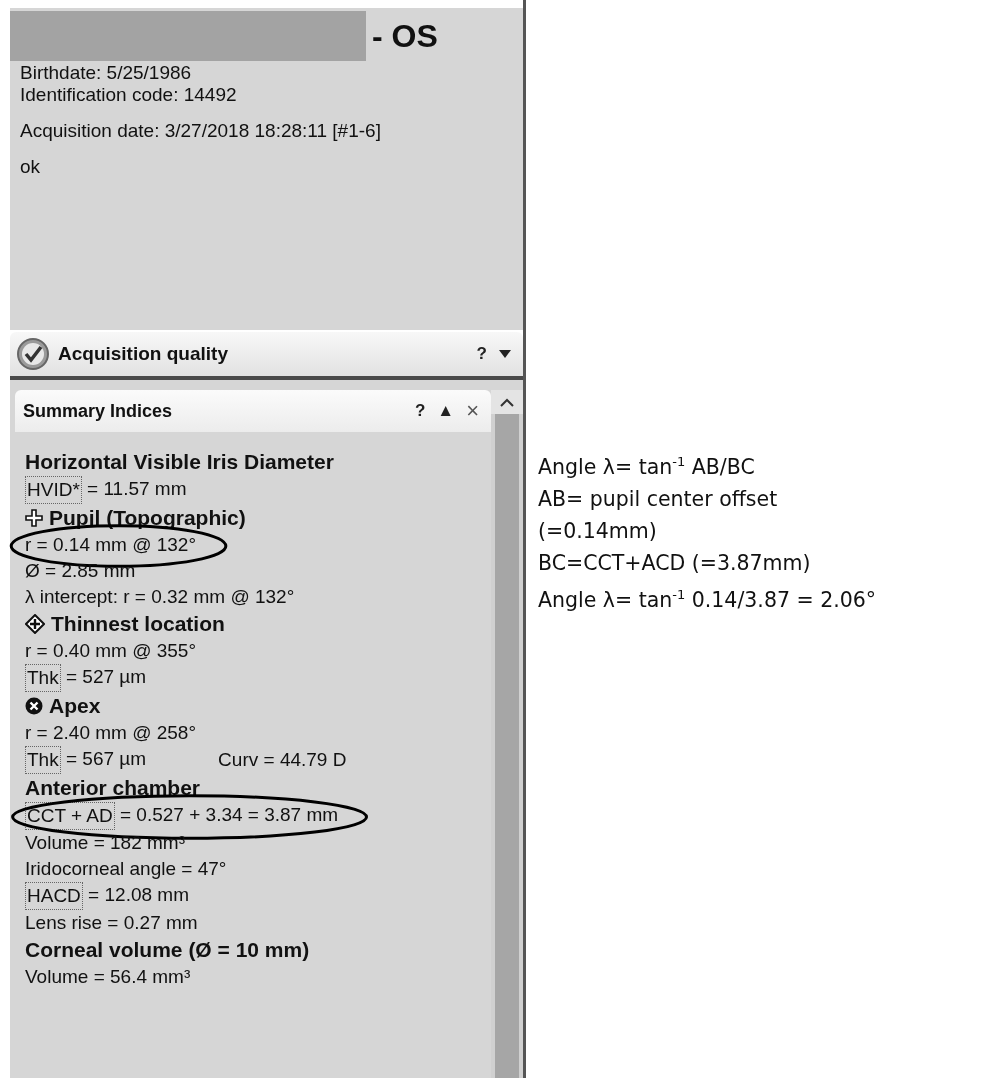 The width and height of the screenshot is (1002, 1078). I want to click on close-button: ×, so click(472, 411).